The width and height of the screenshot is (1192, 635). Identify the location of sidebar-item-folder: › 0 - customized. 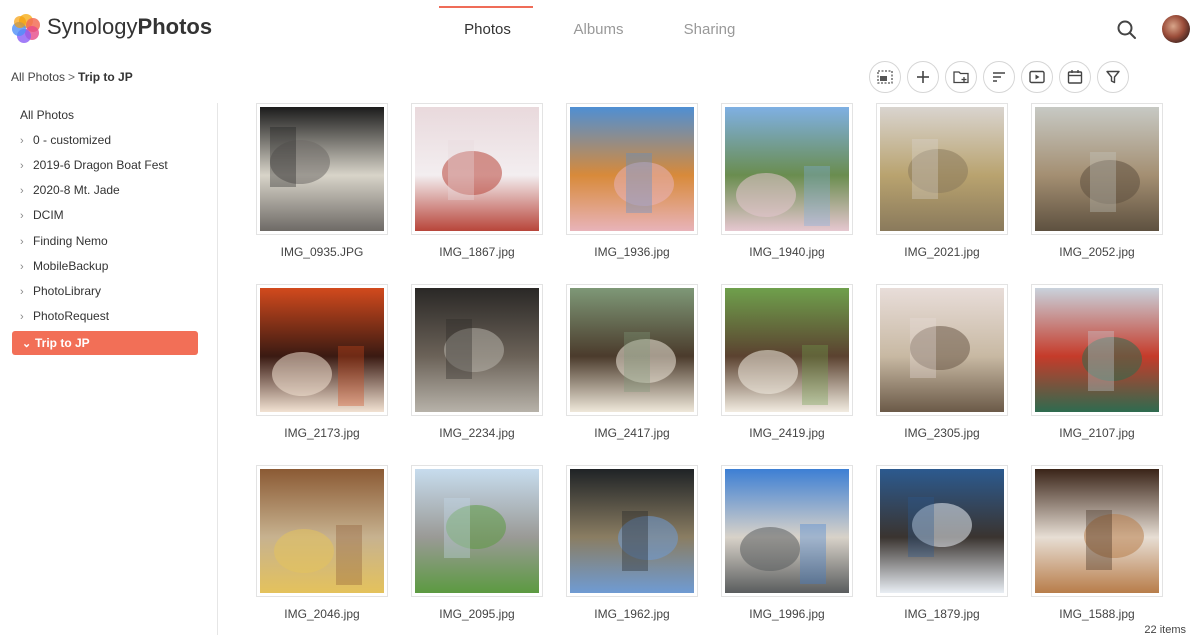
(105, 140).